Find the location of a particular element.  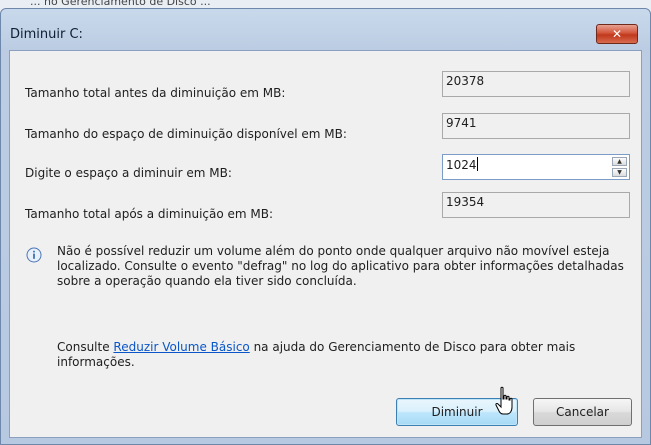

available-space-value: 9741 is located at coordinates (461, 123).